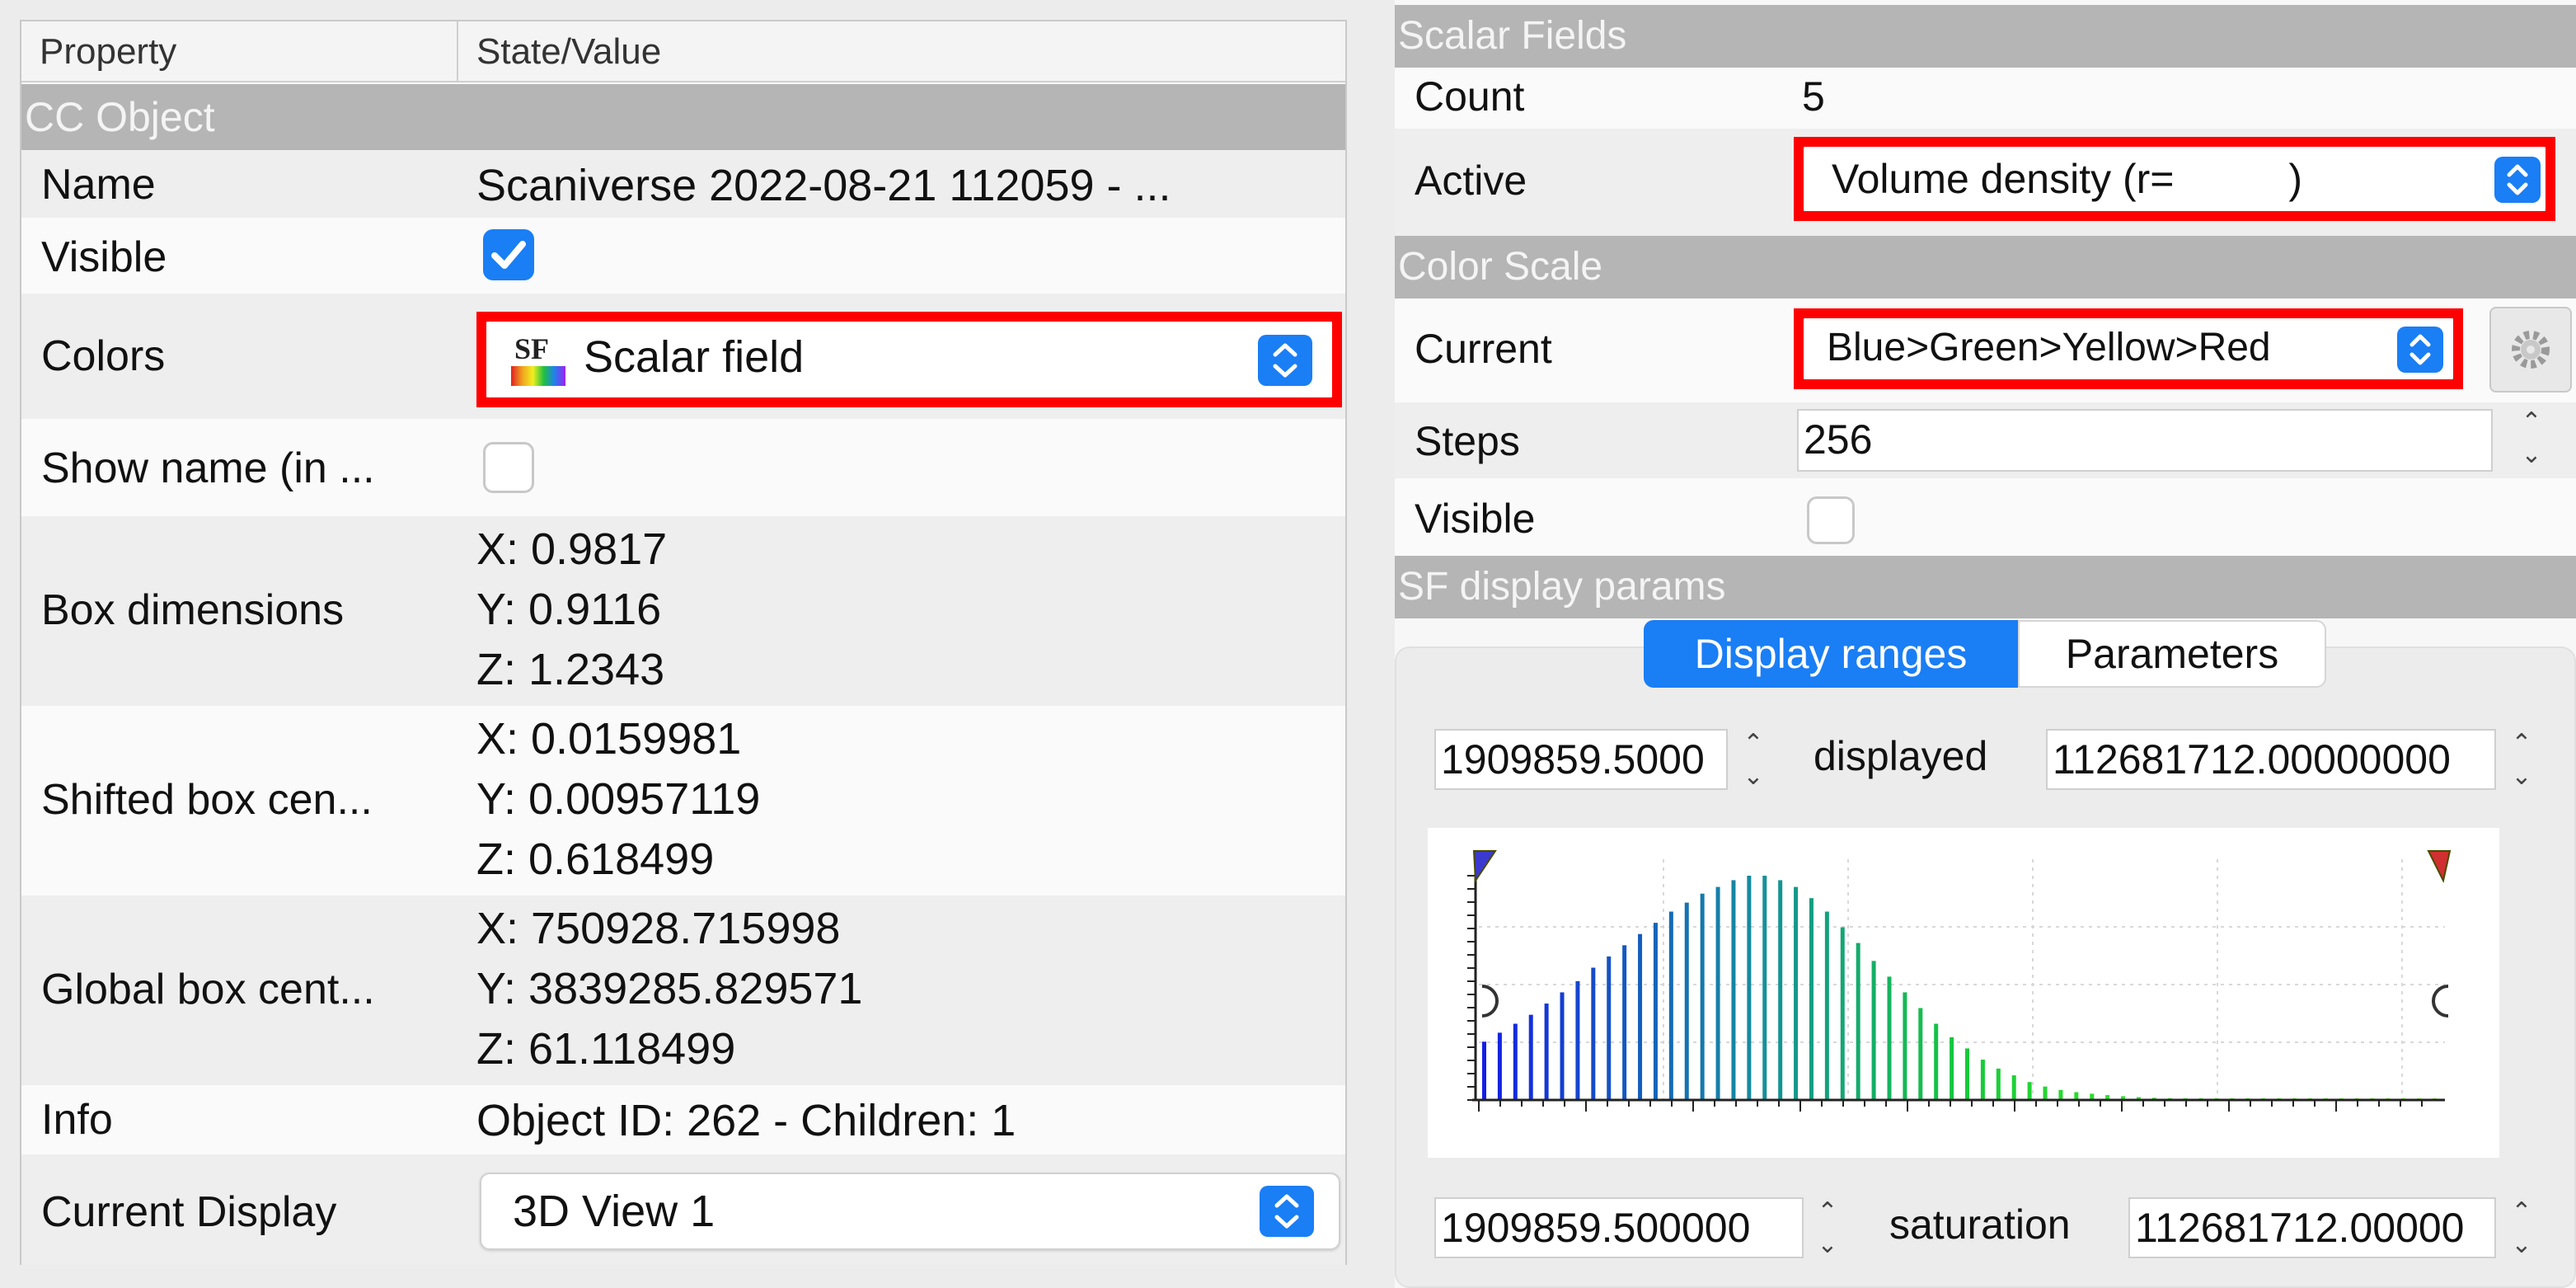  What do you see at coordinates (1562, 587) in the screenshot?
I see `section-sf-display-params-title: SF display params` at bounding box center [1562, 587].